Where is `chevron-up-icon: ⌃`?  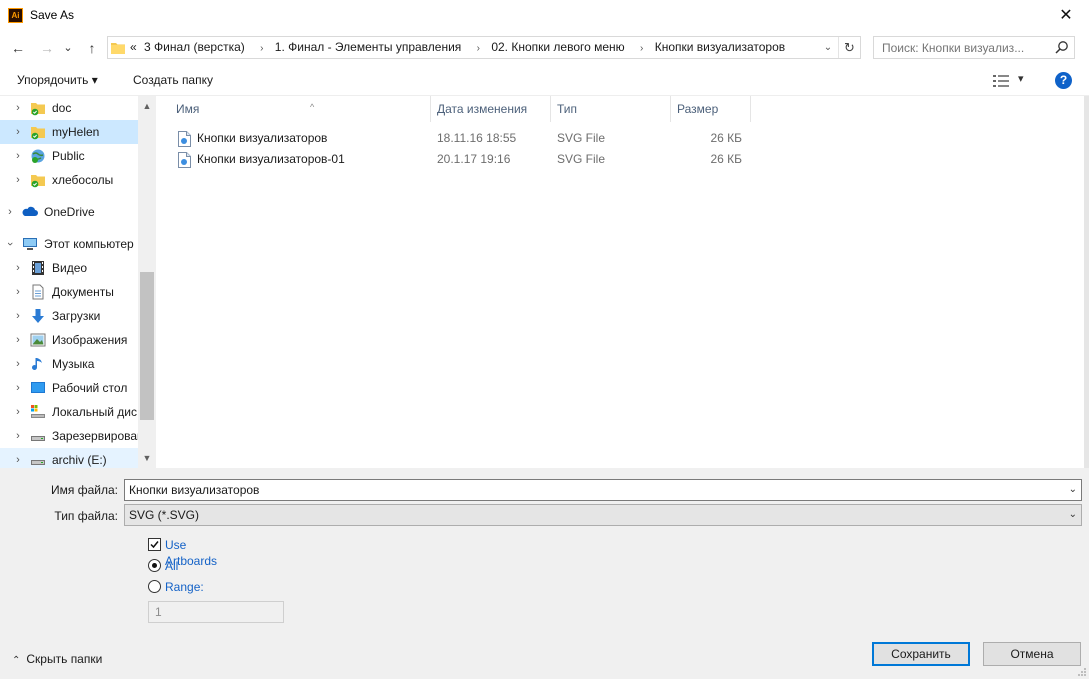 chevron-up-icon: ⌃ is located at coordinates (16, 660).